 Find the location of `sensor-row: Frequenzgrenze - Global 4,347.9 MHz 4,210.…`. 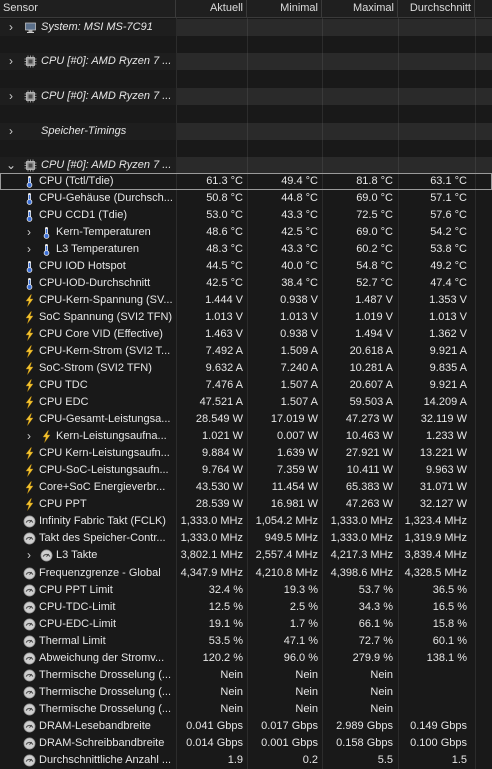

sensor-row: Frequenzgrenze - Global 4,347.9 MHz 4,210.… is located at coordinates (246, 573).